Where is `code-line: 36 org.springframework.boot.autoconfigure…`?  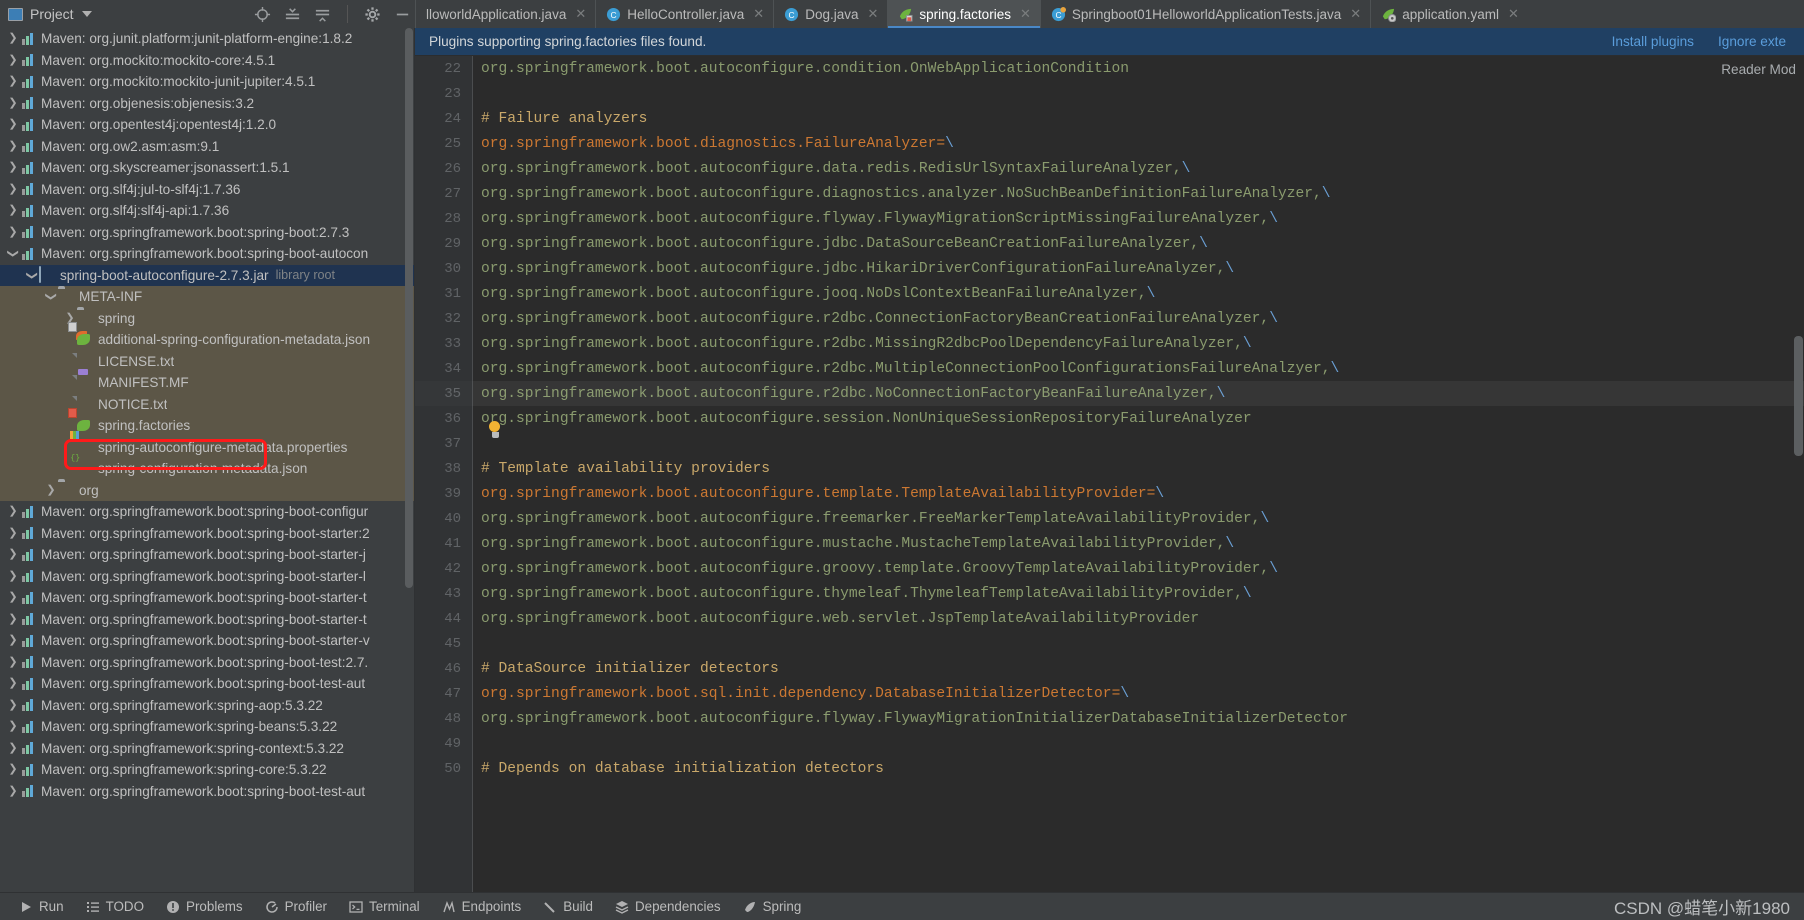 code-line: 36 org.springframework.boot.autoconfigure… is located at coordinates (1124, 418).